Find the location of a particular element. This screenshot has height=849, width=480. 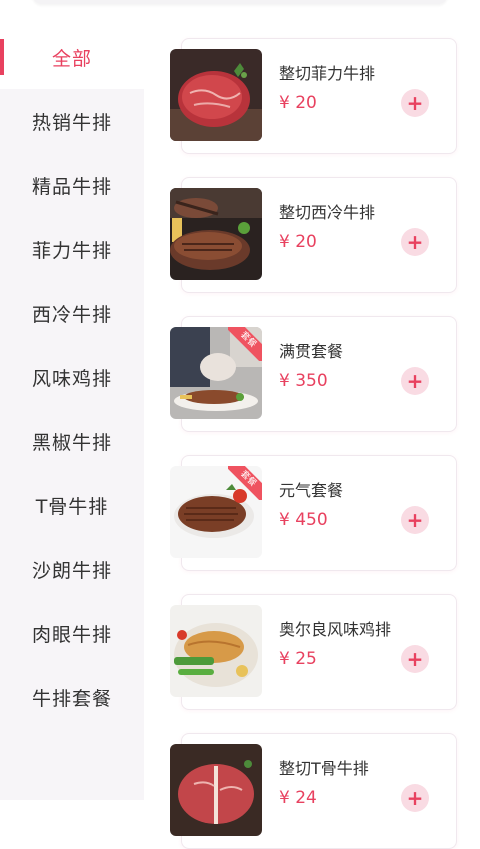

product-name: 元气套餐 is located at coordinates (311, 490).